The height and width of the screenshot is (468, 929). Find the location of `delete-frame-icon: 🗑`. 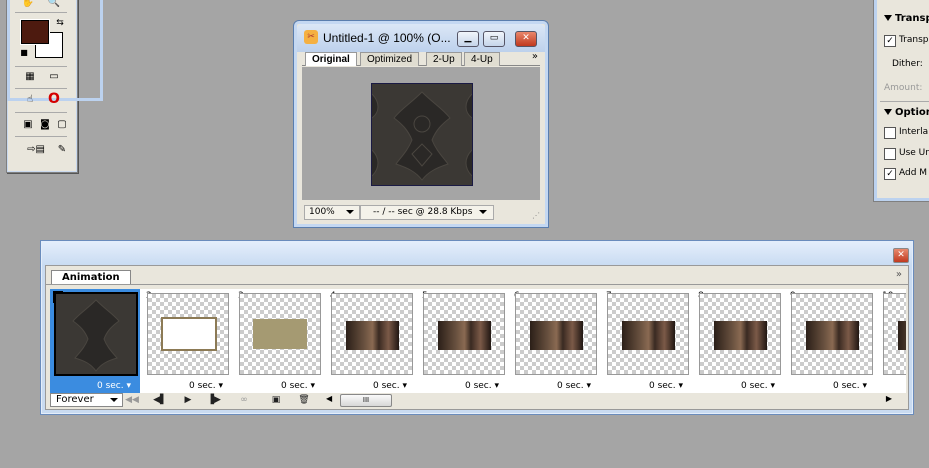

delete-frame-icon: 🗑 is located at coordinates (304, 400).